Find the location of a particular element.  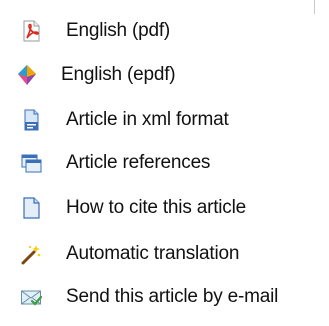

link-send-by-email: Send this article by e-mail is located at coordinates (164, 300).